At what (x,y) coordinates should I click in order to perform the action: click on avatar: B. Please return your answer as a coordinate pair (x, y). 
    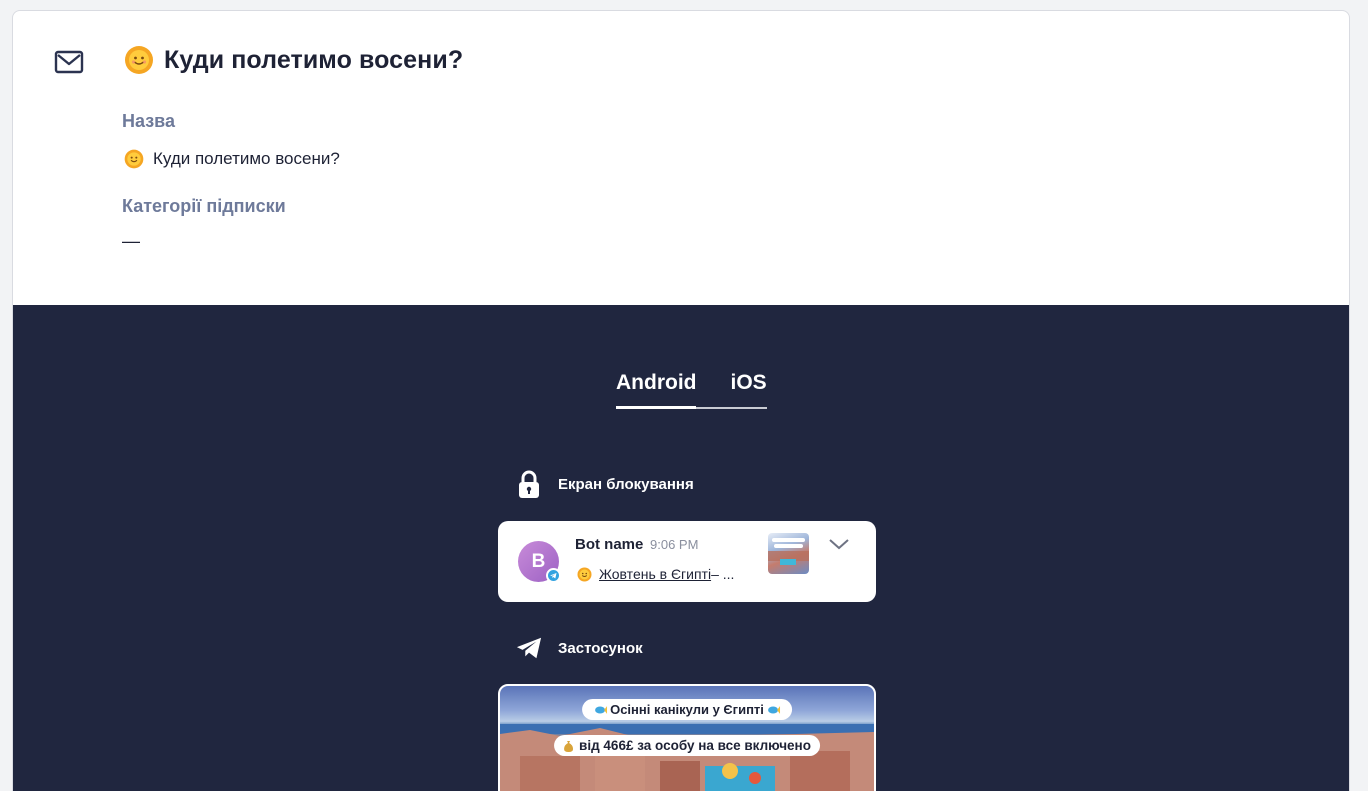
    Looking at the image, I should click on (539, 562).